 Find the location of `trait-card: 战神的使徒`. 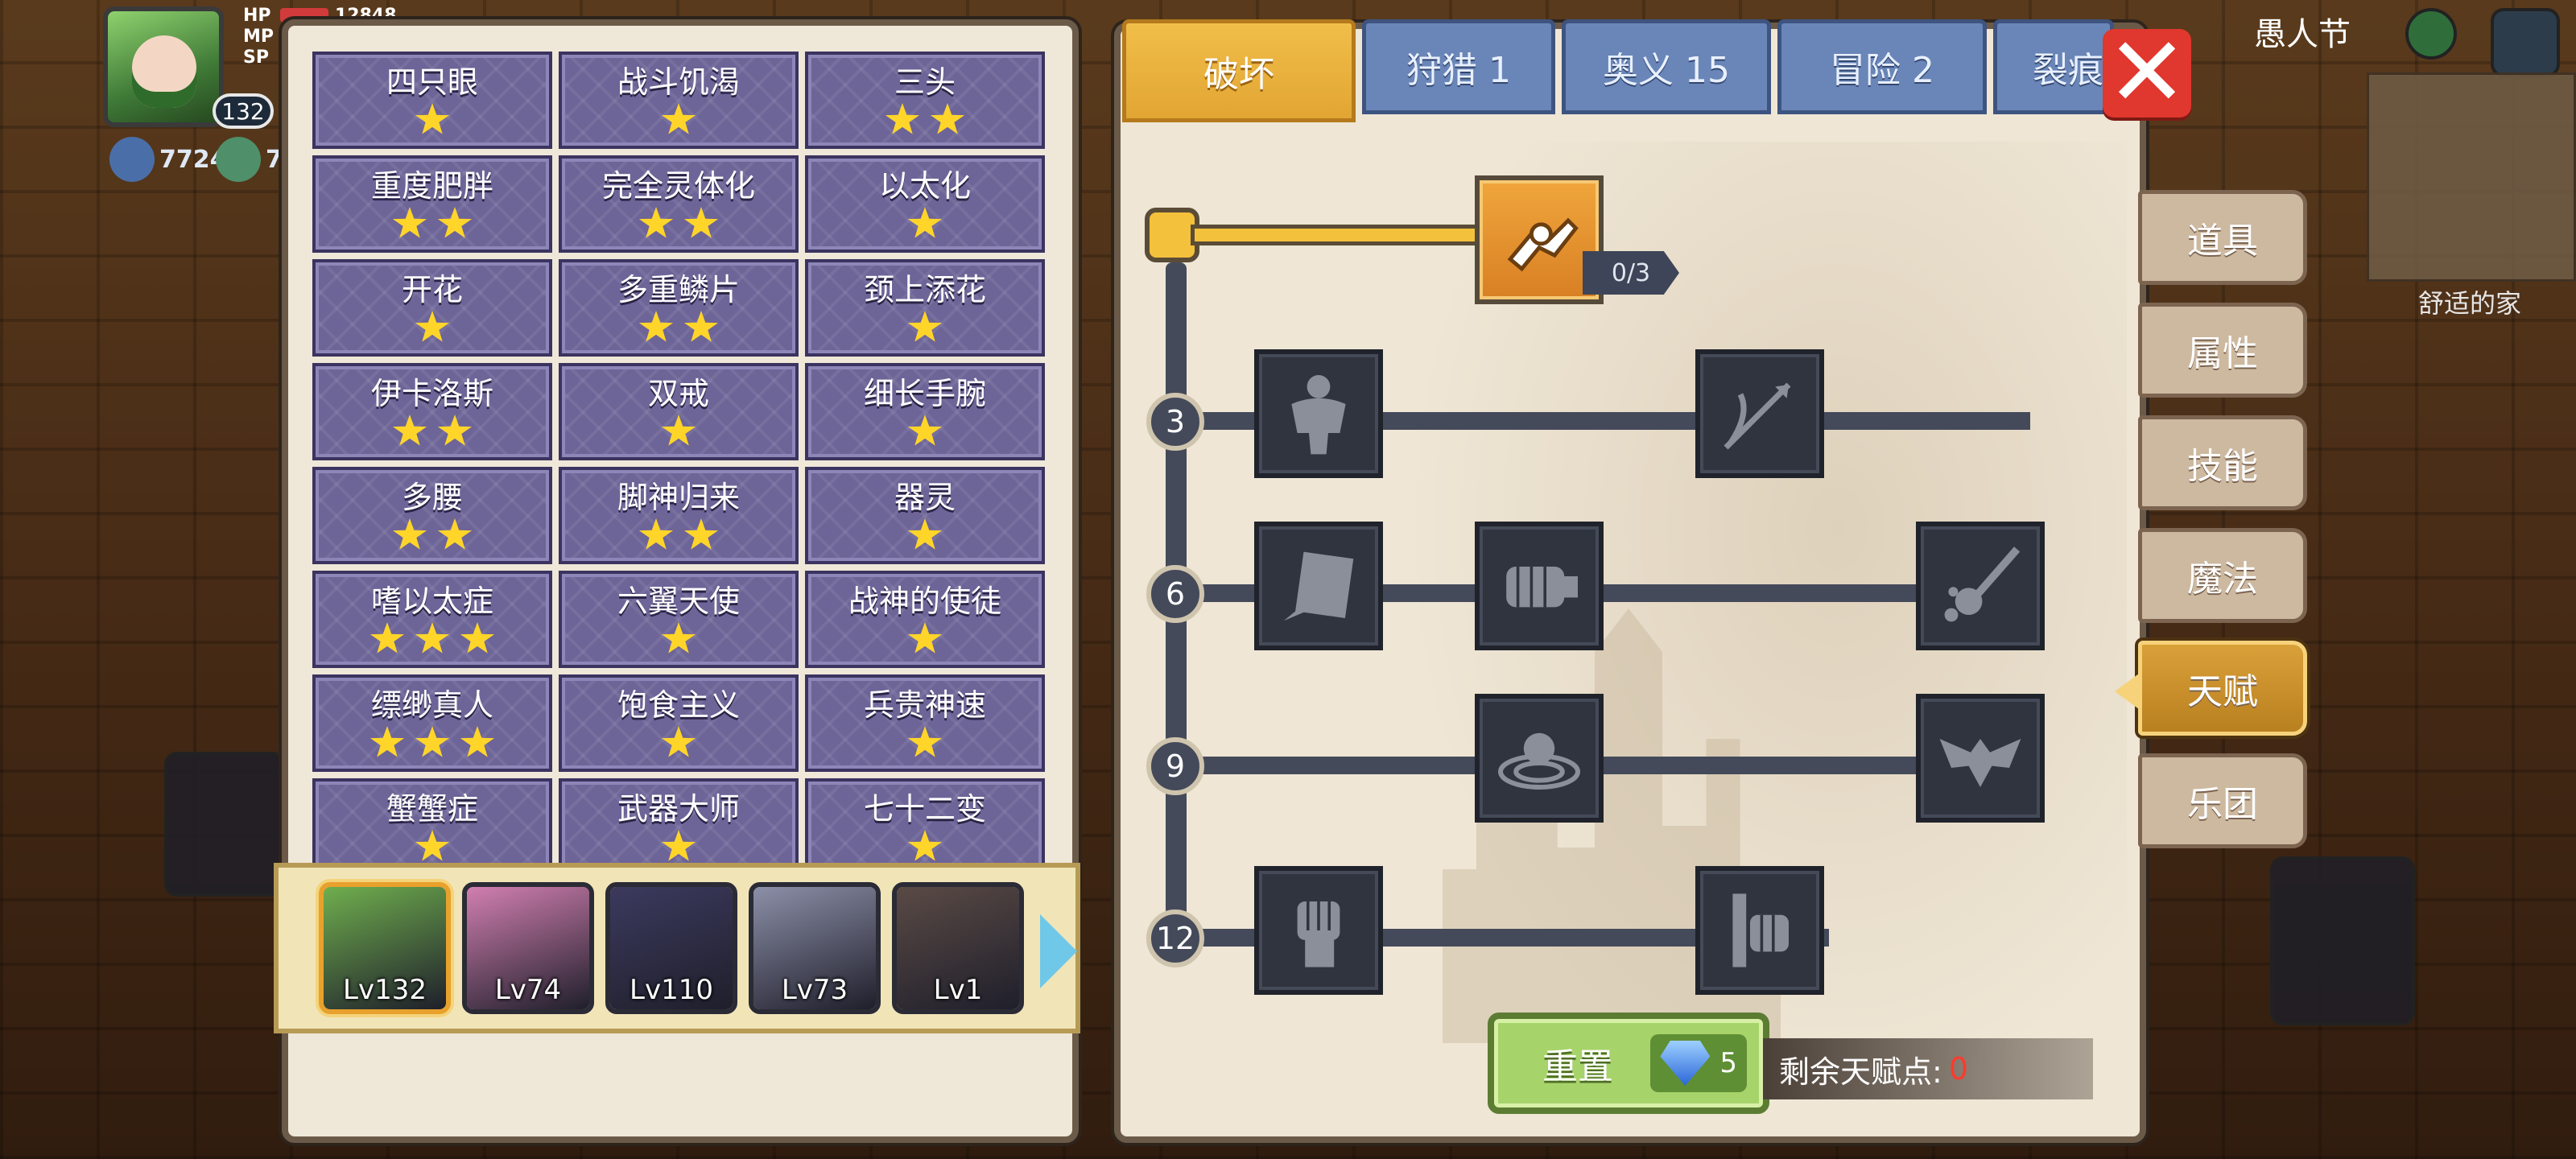

trait-card: 战神的使徒 is located at coordinates (925, 619).